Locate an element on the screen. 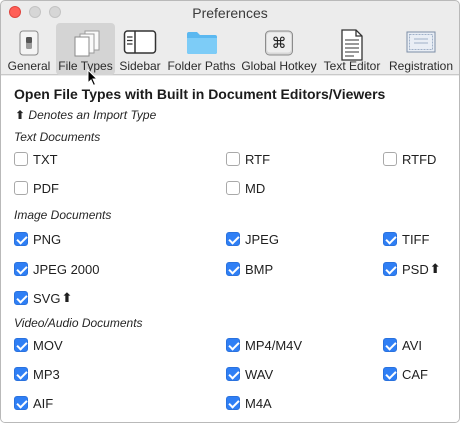 This screenshot has width=460, height=423. checkbox-aif: AIF is located at coordinates (33, 403).